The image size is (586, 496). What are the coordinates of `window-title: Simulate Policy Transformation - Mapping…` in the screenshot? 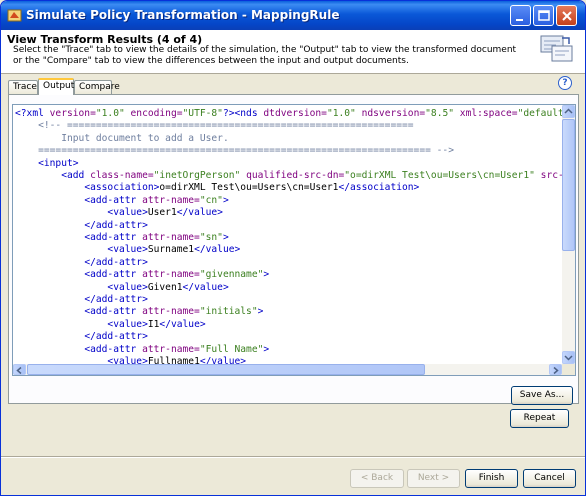 It's located at (183, 15).